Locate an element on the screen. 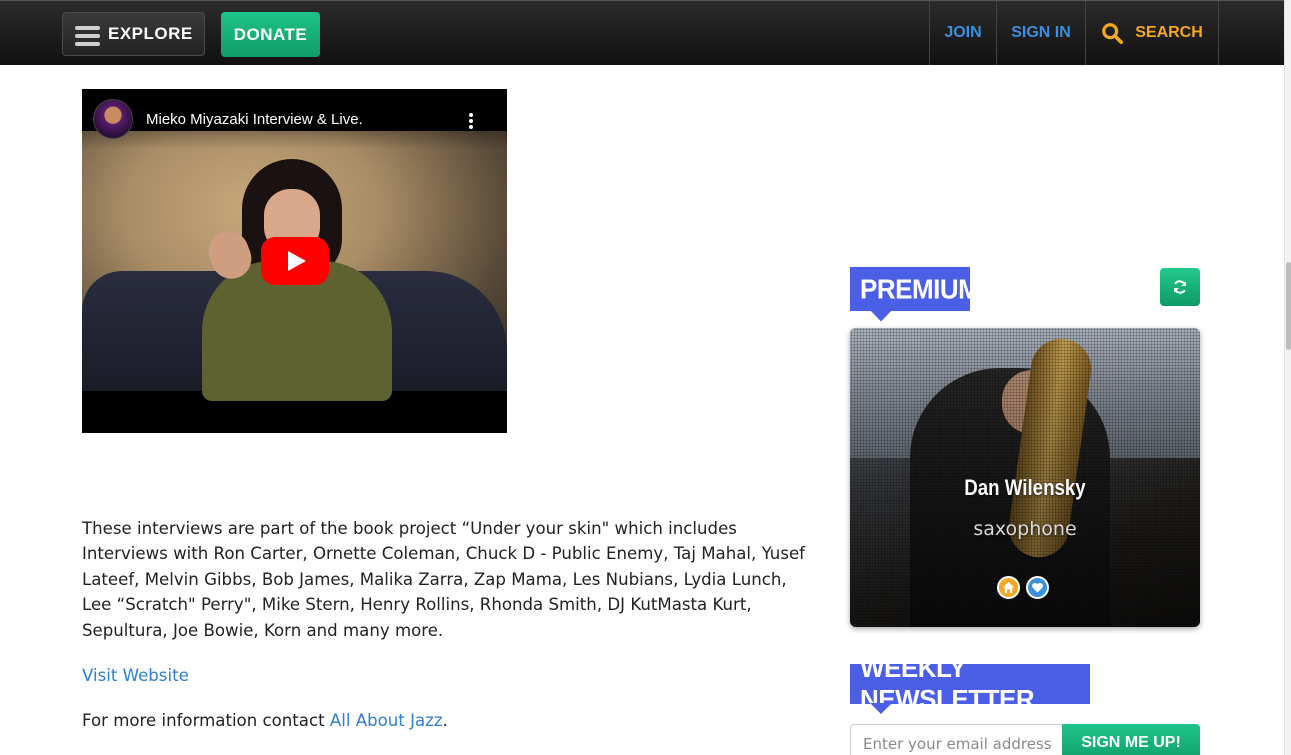  page-scrollbar-track is located at coordinates (1287, 377).